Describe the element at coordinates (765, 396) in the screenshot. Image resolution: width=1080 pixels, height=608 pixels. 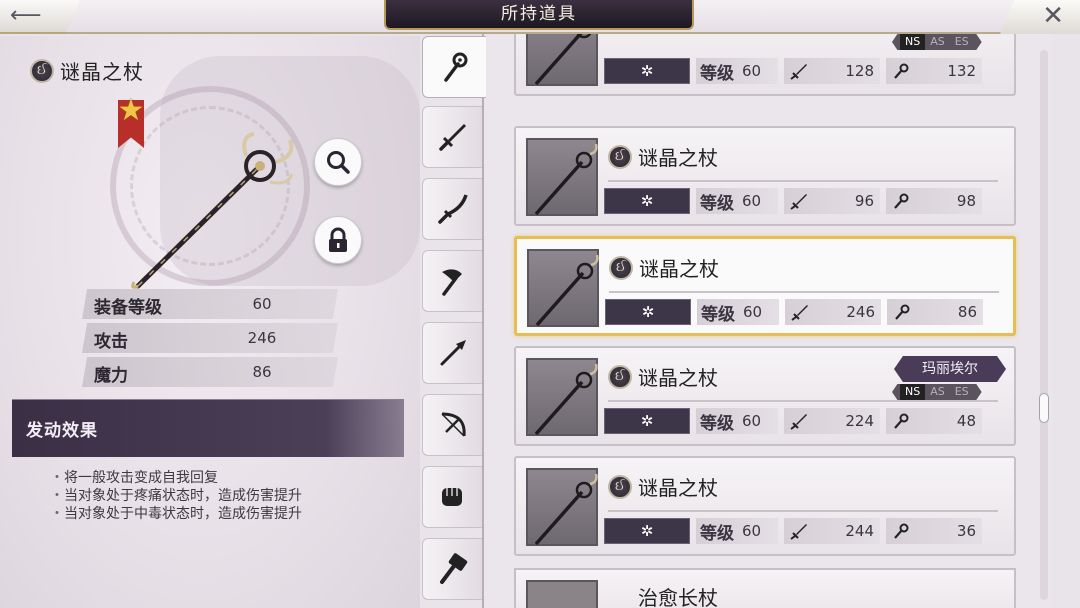
I see `list-item: ઈ 谜晶之杖 玛丽埃尔 NS AS ES ✲ 等级 60 224 48` at that location.